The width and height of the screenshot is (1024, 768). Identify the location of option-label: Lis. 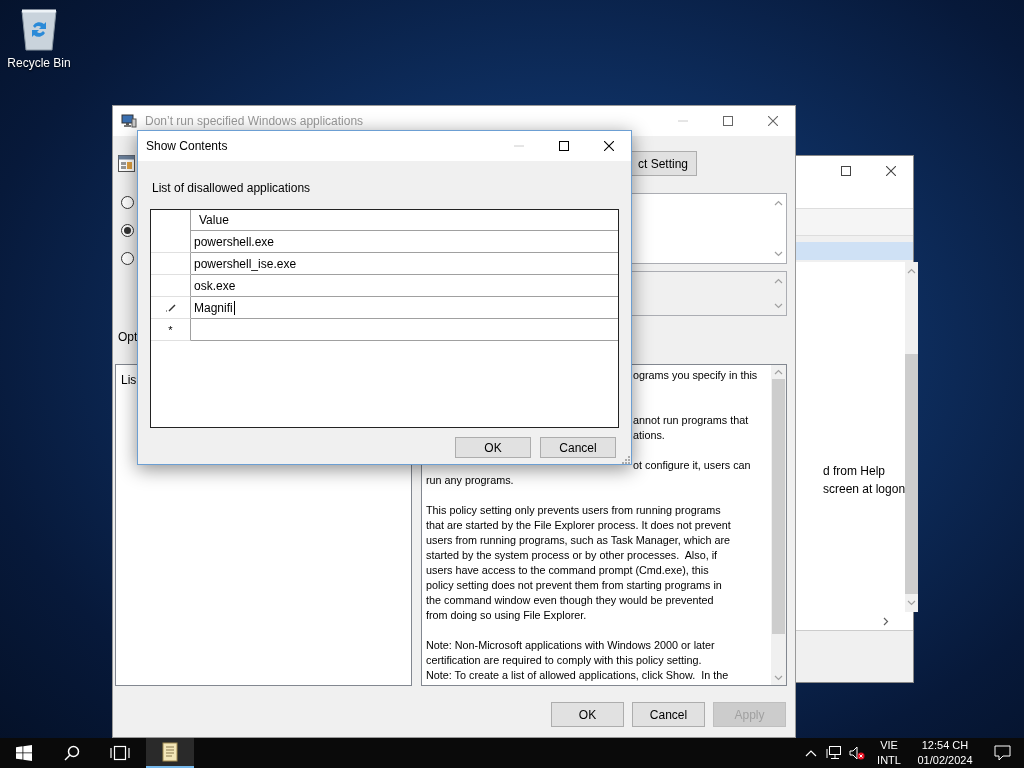
(129, 380).